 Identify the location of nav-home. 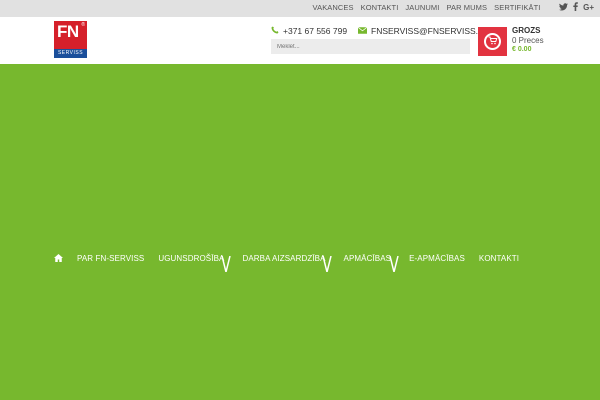
(58, 266).